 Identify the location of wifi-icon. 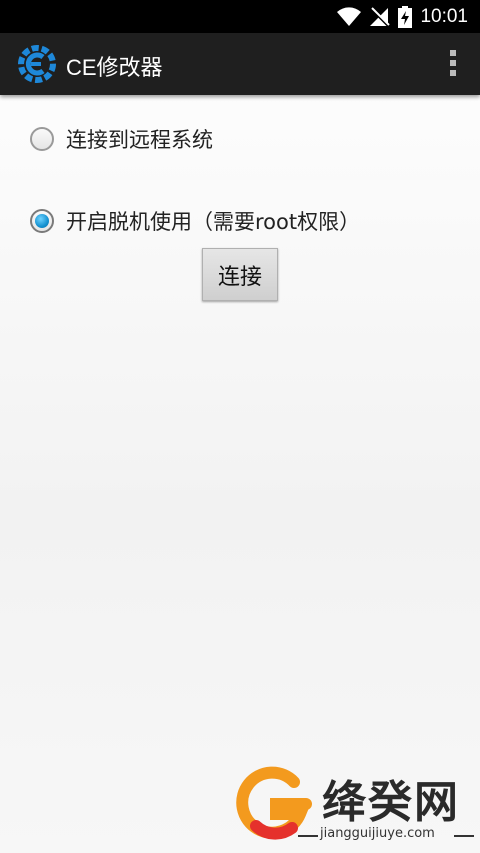
(349, 16).